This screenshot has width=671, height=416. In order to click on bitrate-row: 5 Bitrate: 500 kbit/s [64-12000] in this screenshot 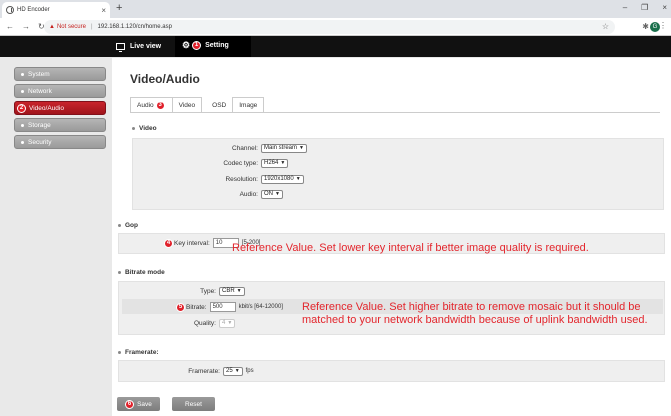, I will do `click(229, 307)`.